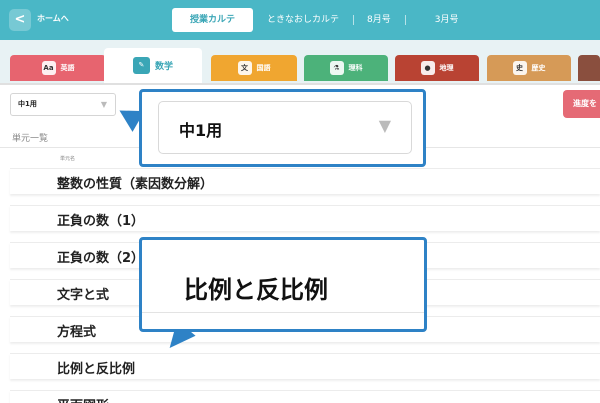 This screenshot has height=403, width=600. I want to click on tab-review-karte: ときなおしカルテ, so click(303, 20).